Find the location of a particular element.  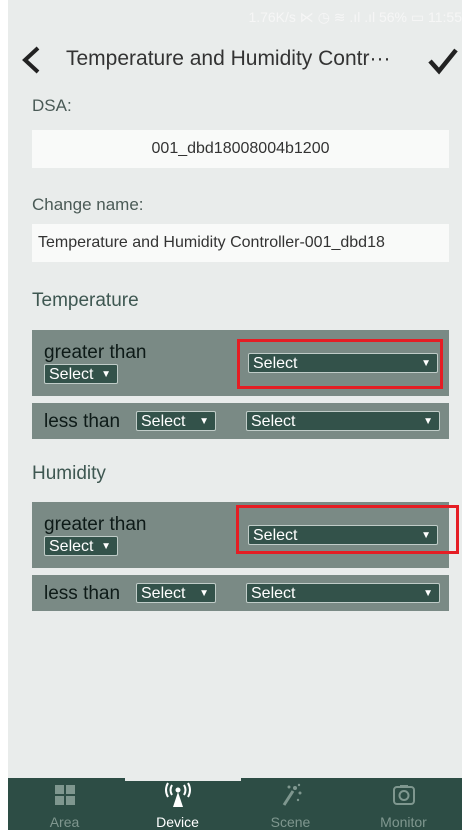

humidity-less-row: less than Select ▼ Select ▼ is located at coordinates (240, 593).